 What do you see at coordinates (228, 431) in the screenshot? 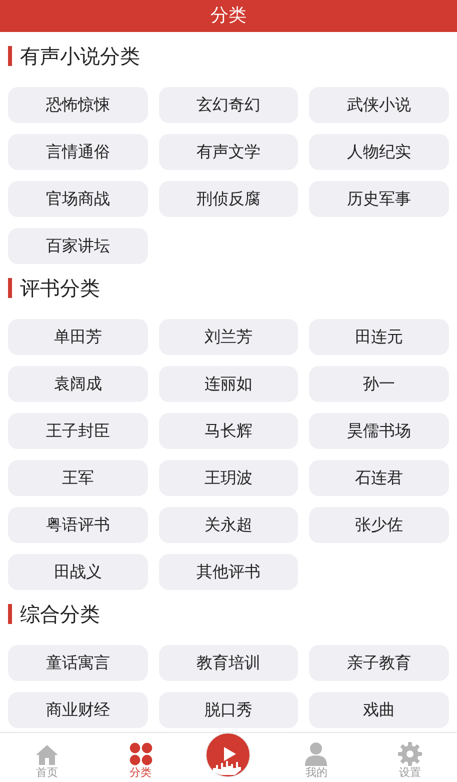
I see `category-button: 马长辉` at bounding box center [228, 431].